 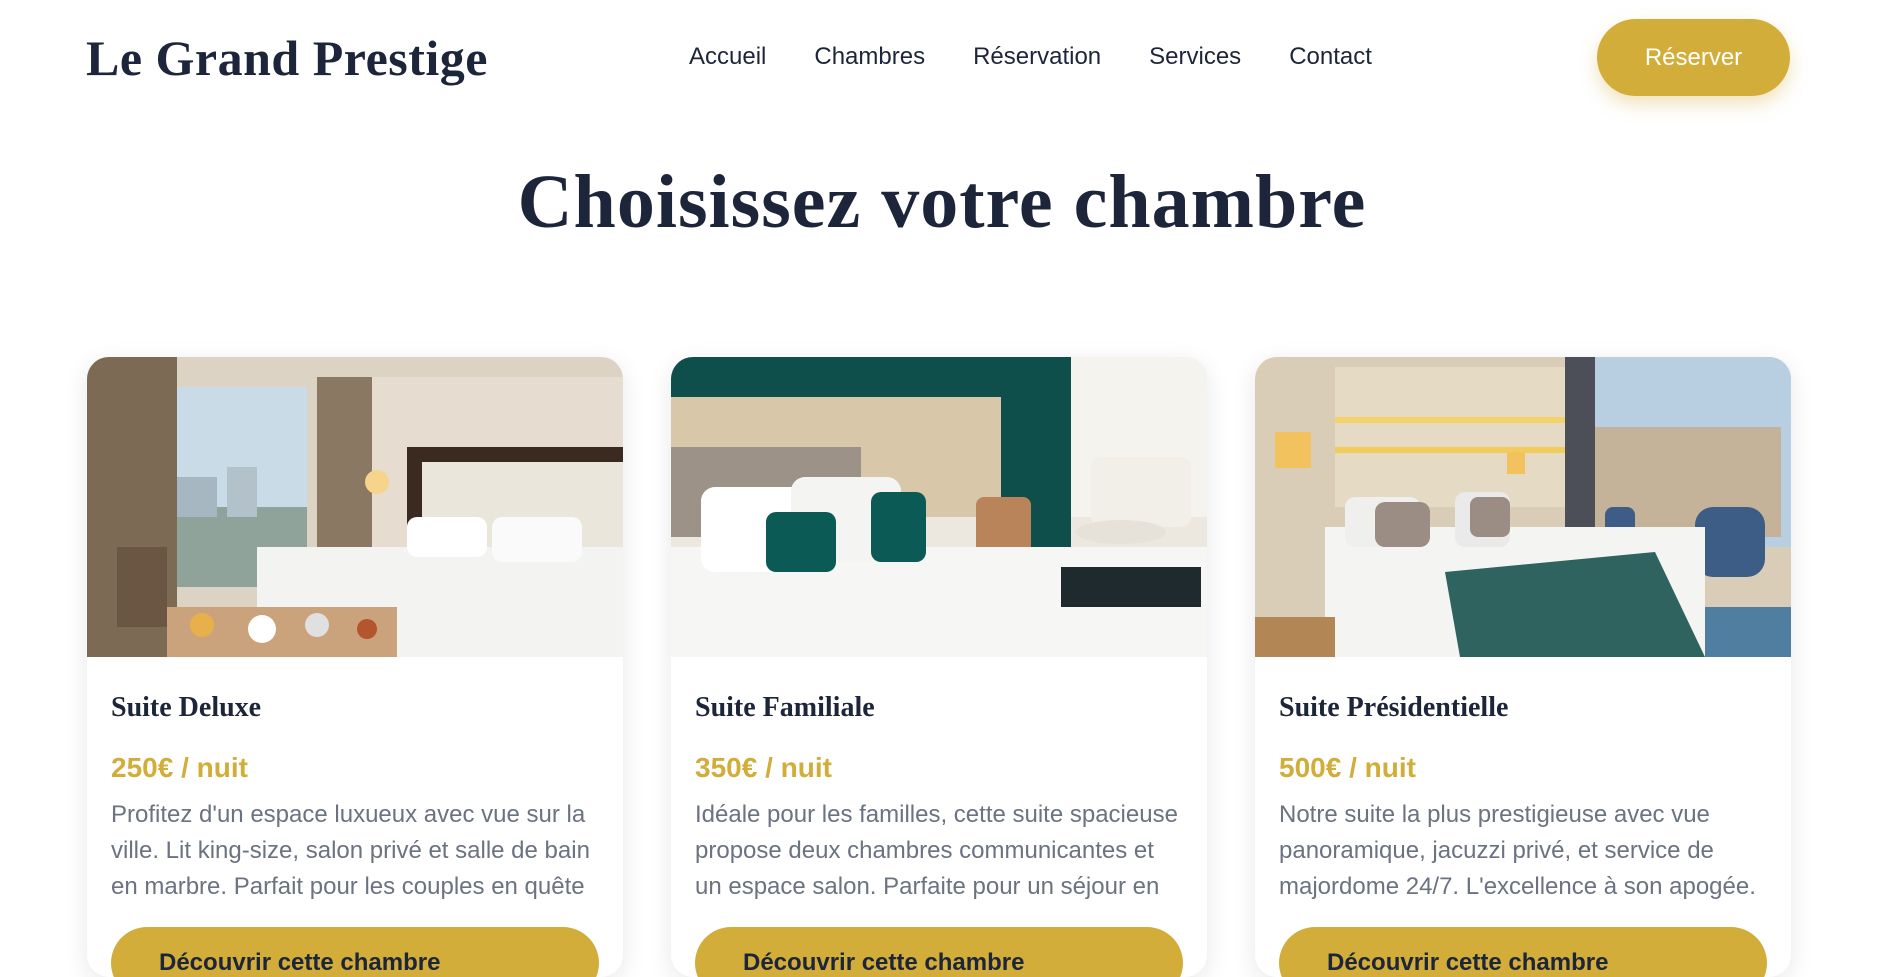 I want to click on room-name: Suite Deluxe, so click(x=186, y=707).